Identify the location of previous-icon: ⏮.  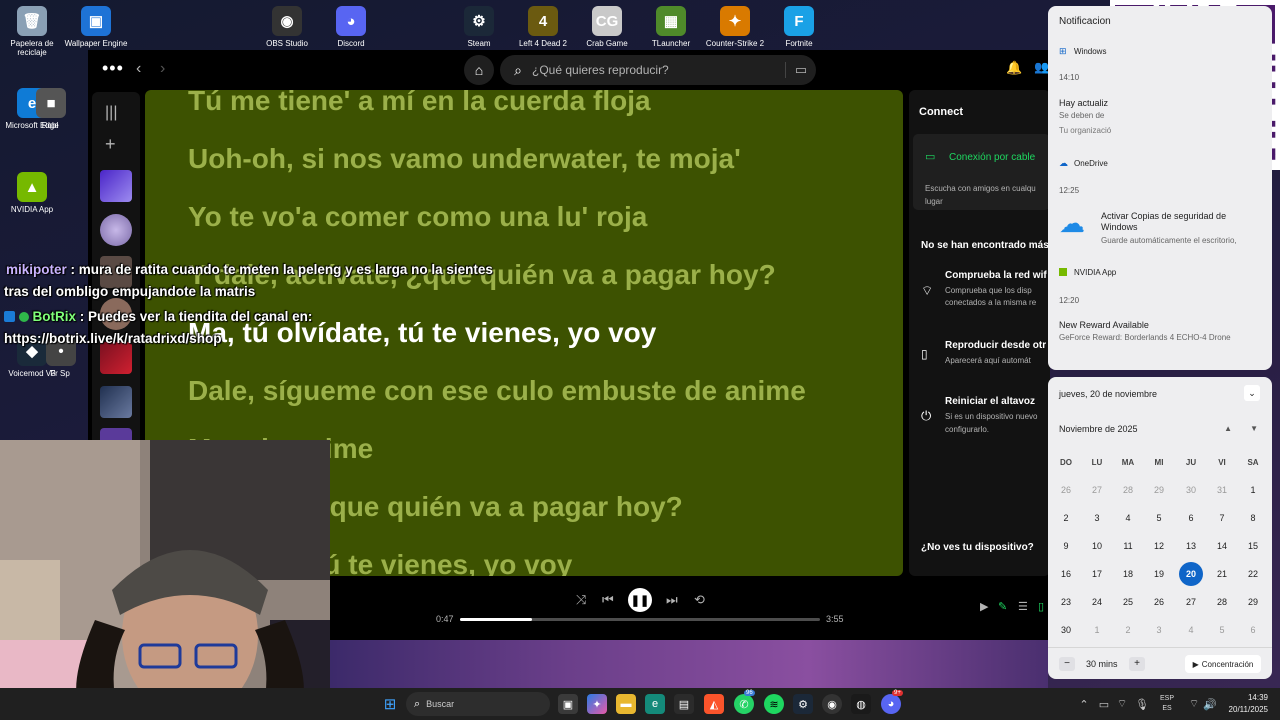
(608, 600).